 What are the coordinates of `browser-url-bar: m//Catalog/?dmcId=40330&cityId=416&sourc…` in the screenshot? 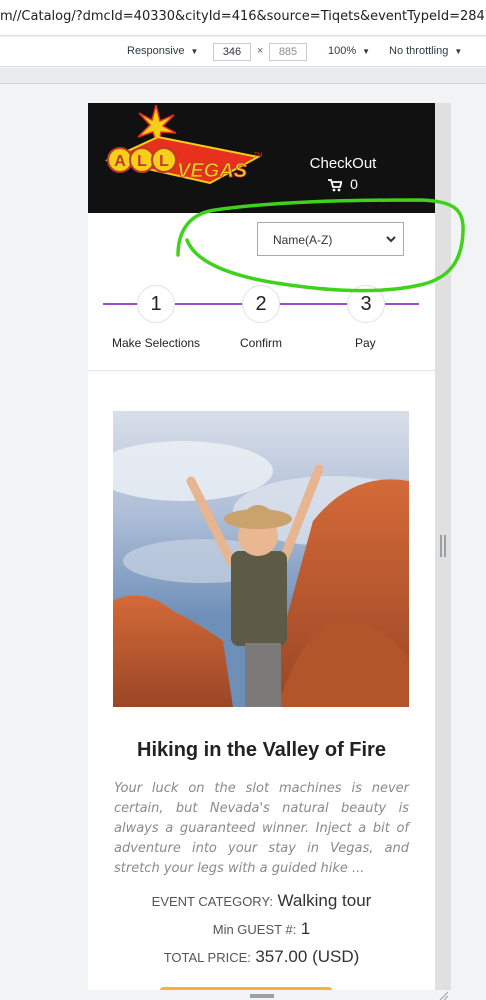 It's located at (243, 18).